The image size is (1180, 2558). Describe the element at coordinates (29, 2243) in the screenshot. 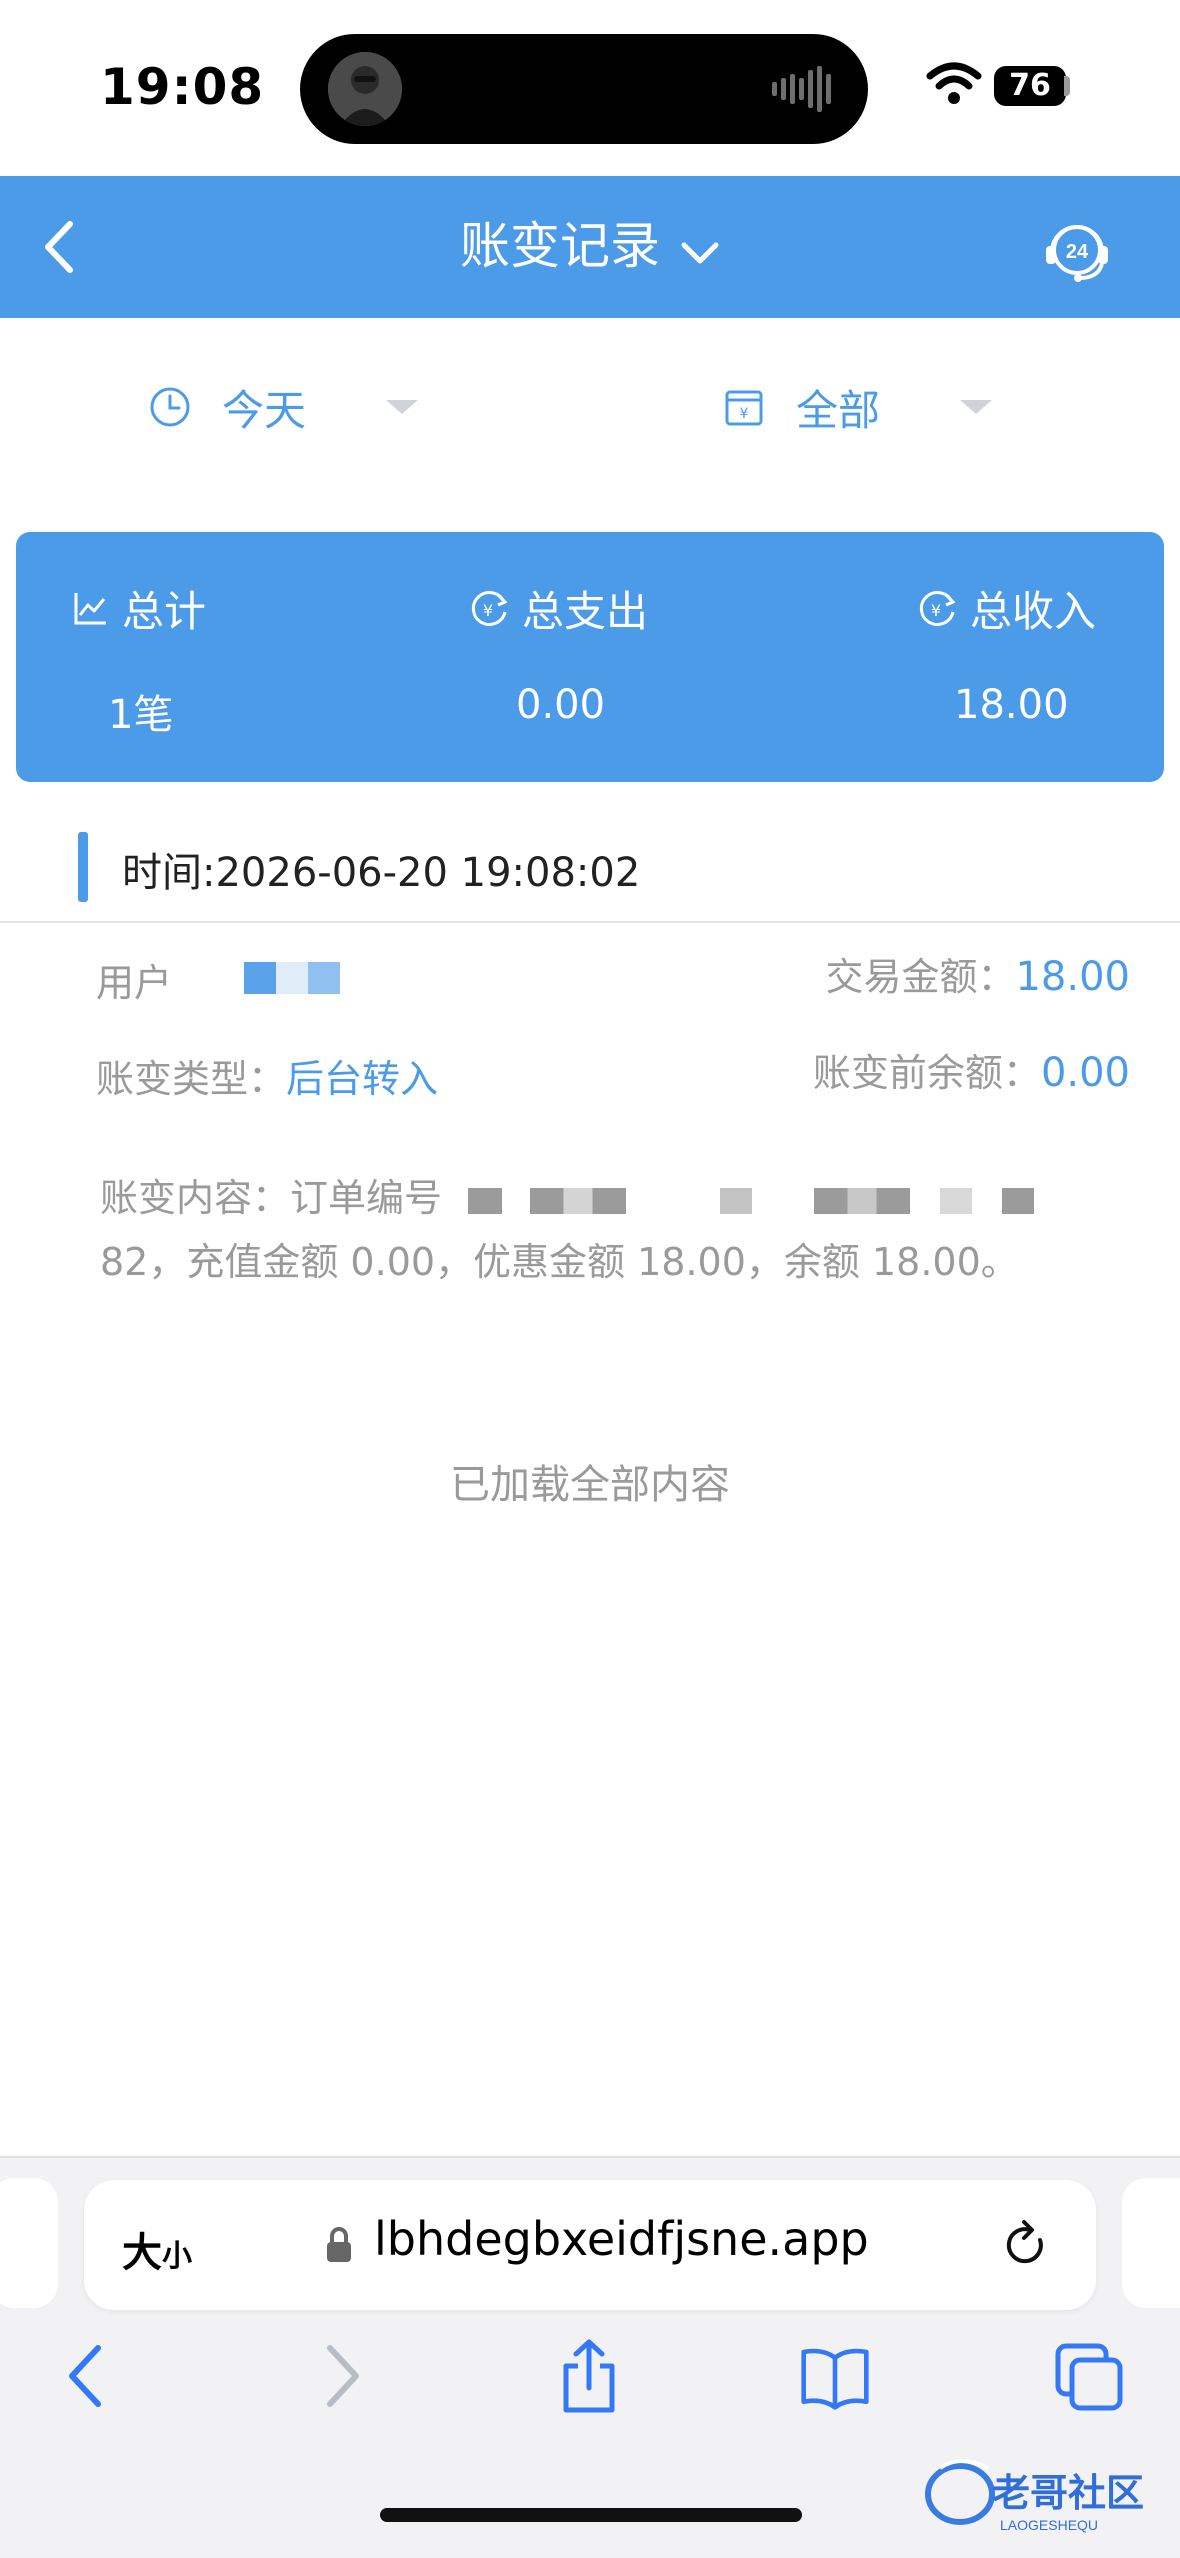

I see `adjacent-tab-left` at that location.